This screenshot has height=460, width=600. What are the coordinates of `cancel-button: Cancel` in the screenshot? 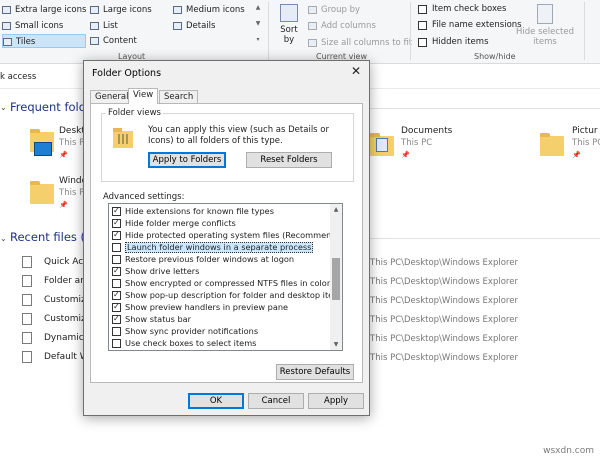 It's located at (276, 401).